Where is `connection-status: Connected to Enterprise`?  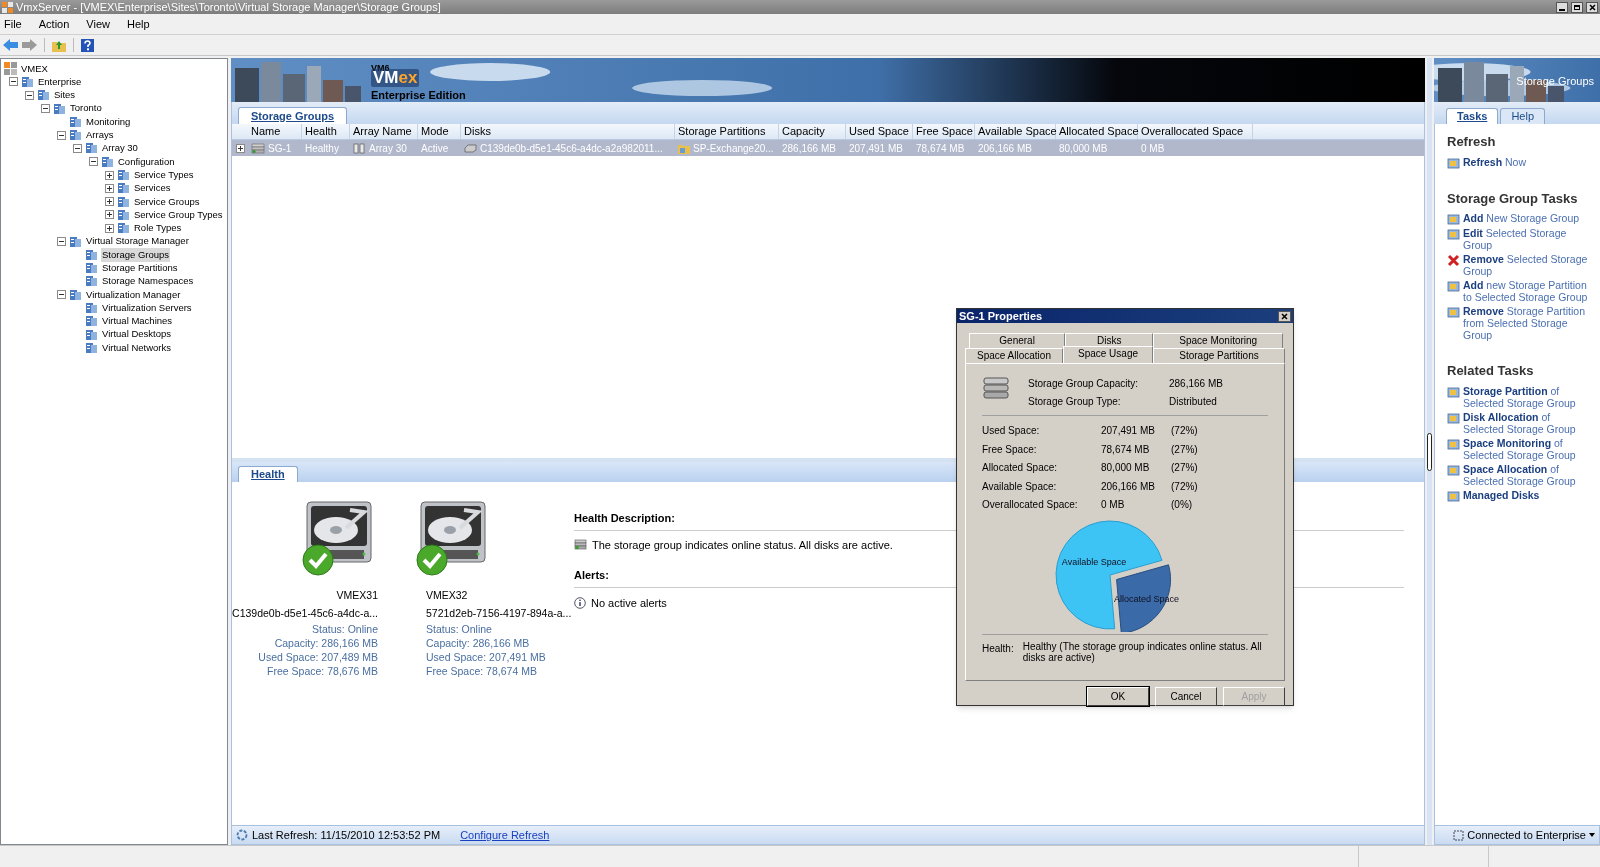 connection-status: Connected to Enterprise is located at coordinates (1526, 835).